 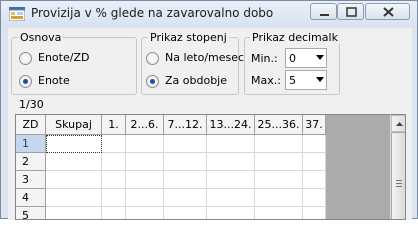 I want to click on row-header: 4, so click(x=31, y=198).